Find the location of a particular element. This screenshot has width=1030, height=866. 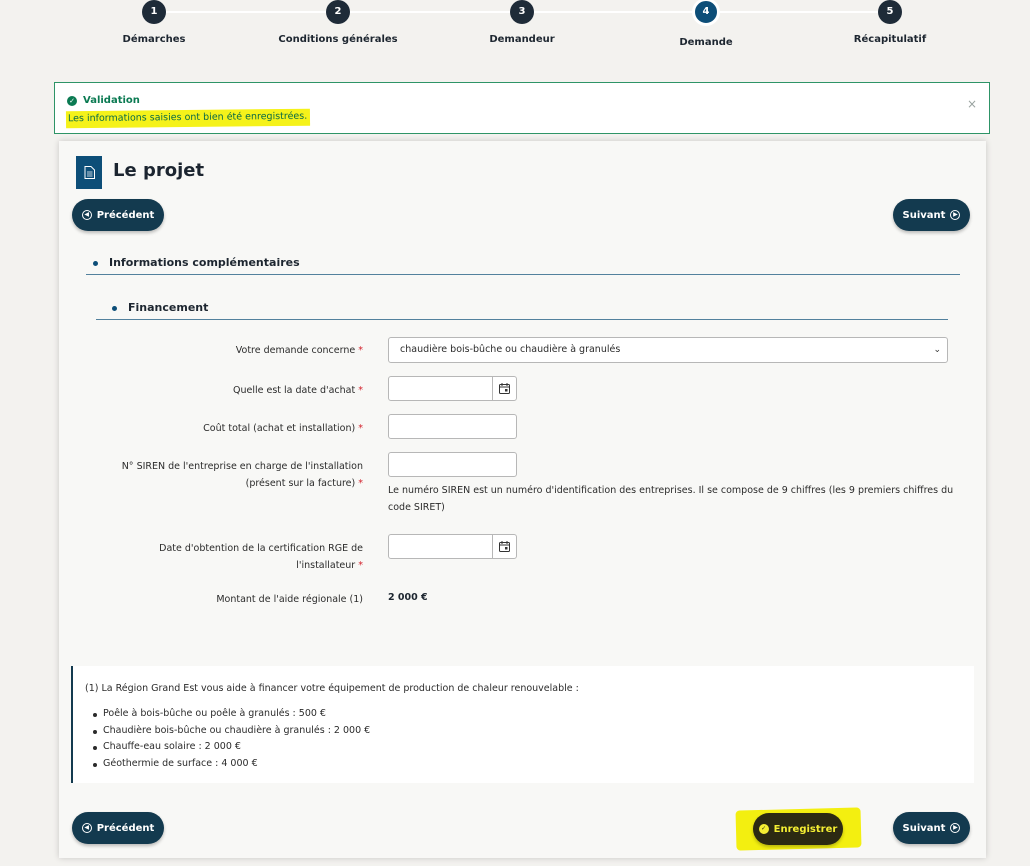

step-5-label: Récapitulatif is located at coordinates (890, 39).